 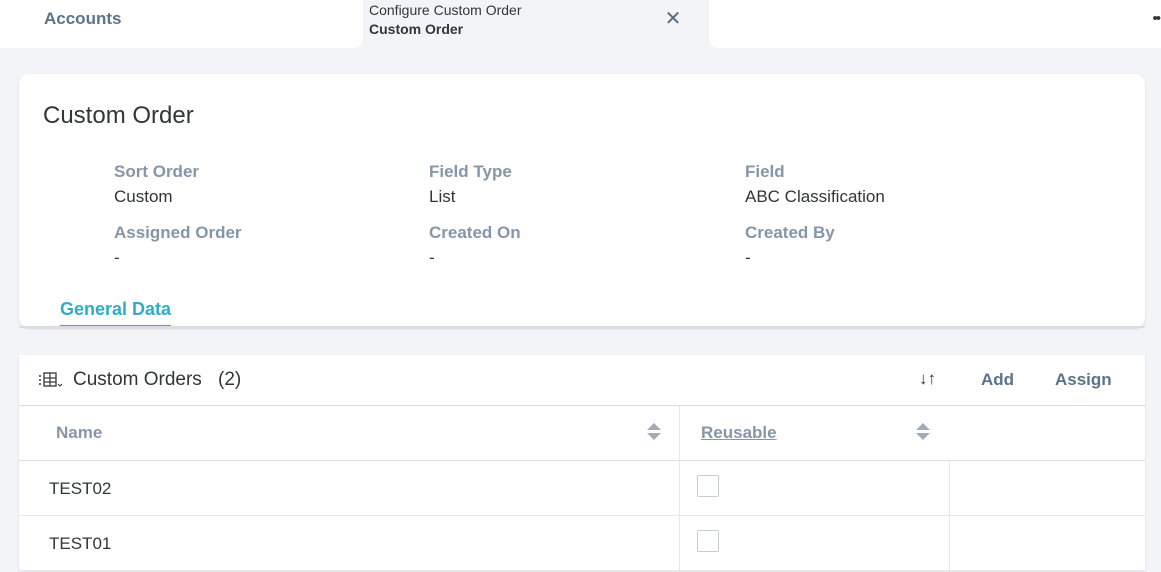 I want to click on tab-accounts: Accounts, so click(x=181, y=24).